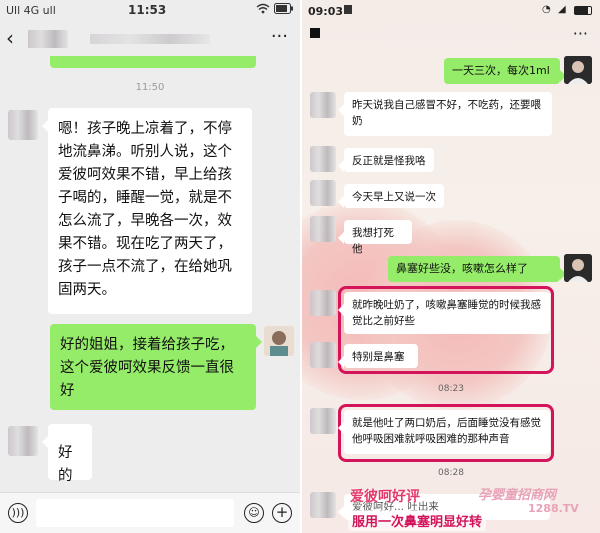  Describe the element at coordinates (445, 114) in the screenshot. I see `message-bubble: 昨天说我自己感冒不好，不吃药，还要喂奶` at that location.